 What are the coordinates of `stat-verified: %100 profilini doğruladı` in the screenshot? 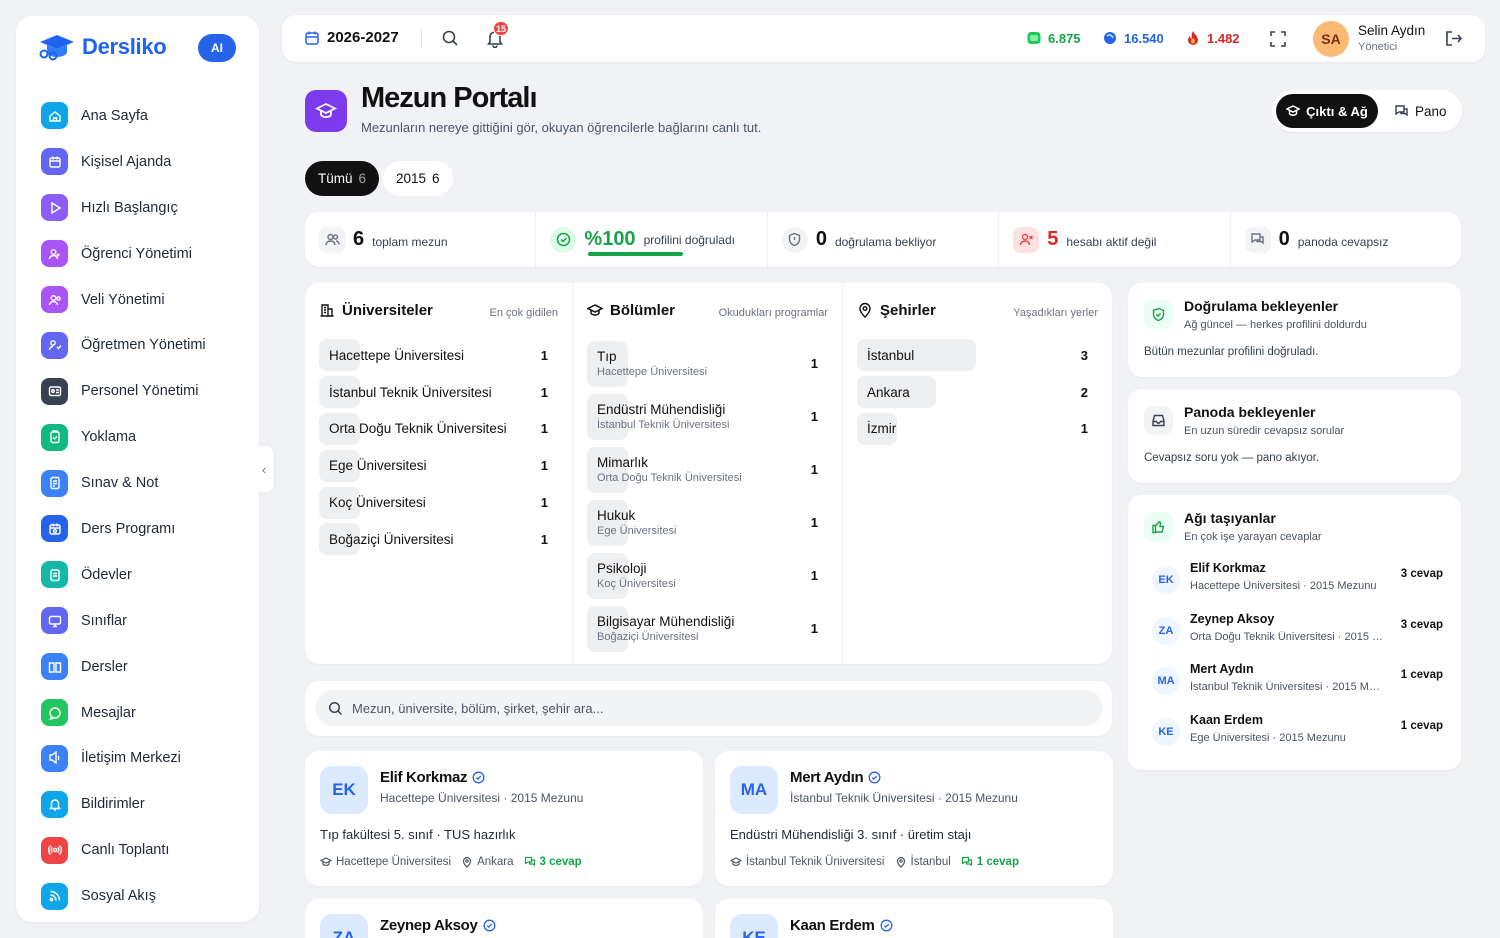 It's located at (652, 239).